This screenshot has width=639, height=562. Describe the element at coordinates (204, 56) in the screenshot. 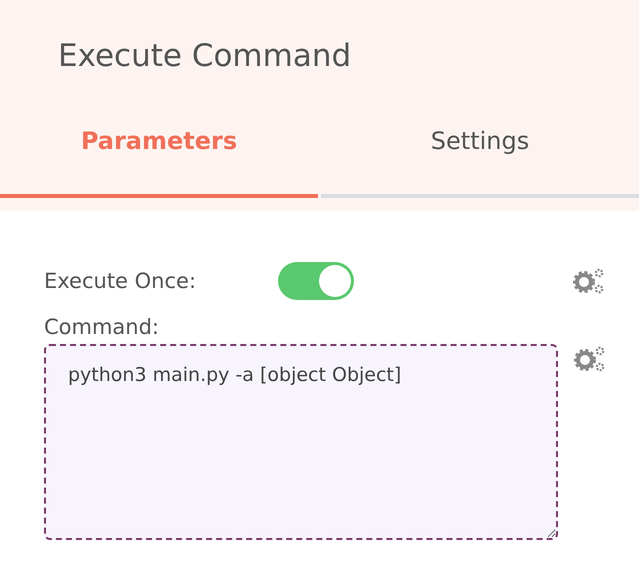

I see `window-title: Execute Command` at that location.